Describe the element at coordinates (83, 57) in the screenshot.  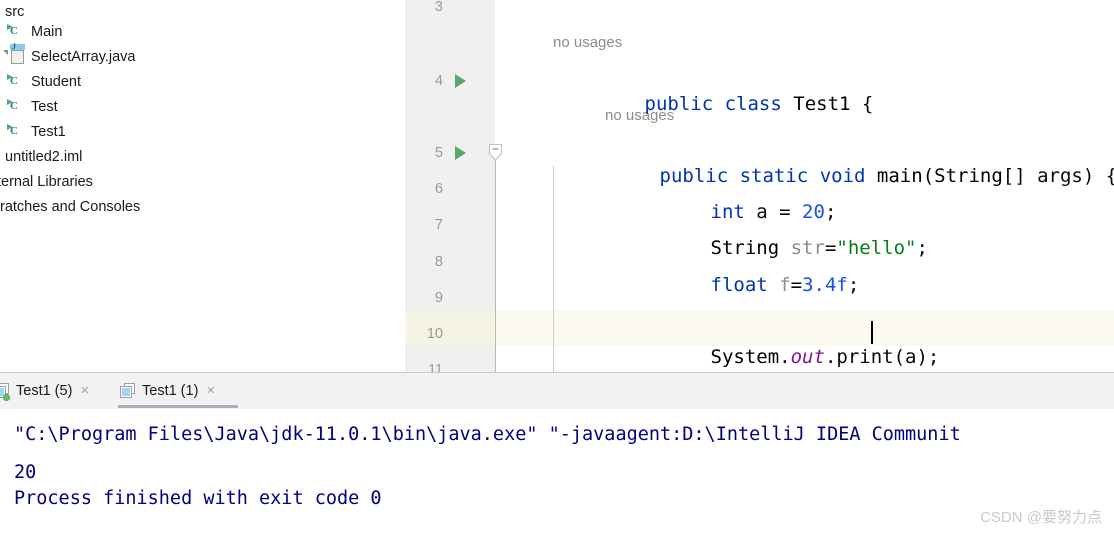
I see `tree-item-label: SelectArray.java` at that location.